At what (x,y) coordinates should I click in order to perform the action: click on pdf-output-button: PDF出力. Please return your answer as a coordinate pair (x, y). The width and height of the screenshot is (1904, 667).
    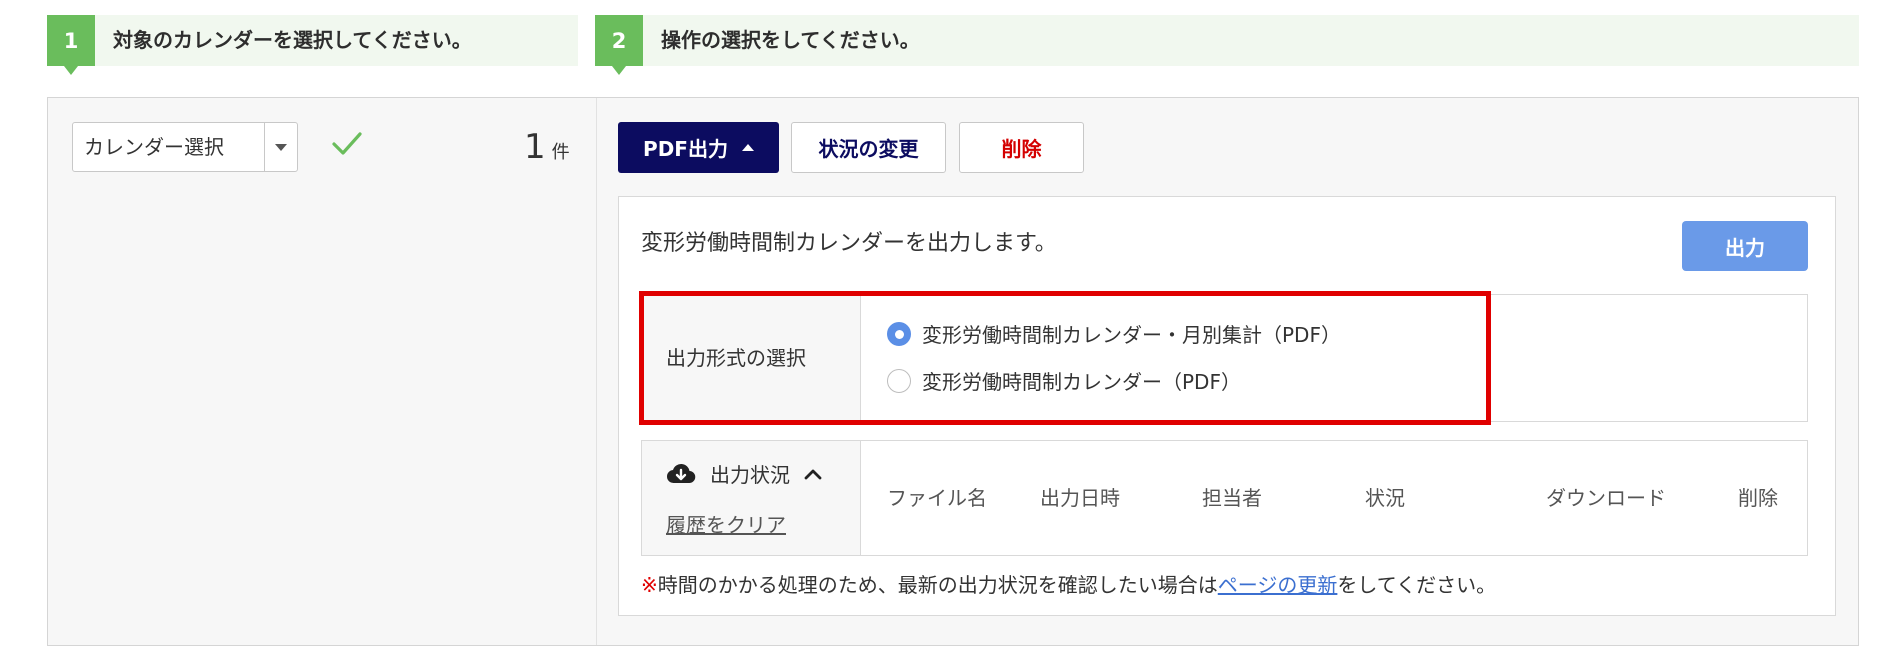
    Looking at the image, I should click on (698, 147).